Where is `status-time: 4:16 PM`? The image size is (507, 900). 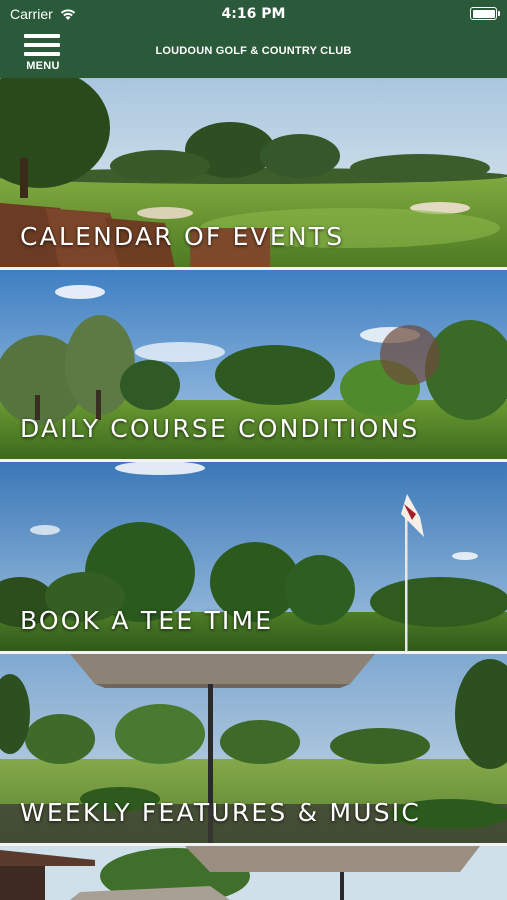 status-time: 4:16 PM is located at coordinates (253, 14).